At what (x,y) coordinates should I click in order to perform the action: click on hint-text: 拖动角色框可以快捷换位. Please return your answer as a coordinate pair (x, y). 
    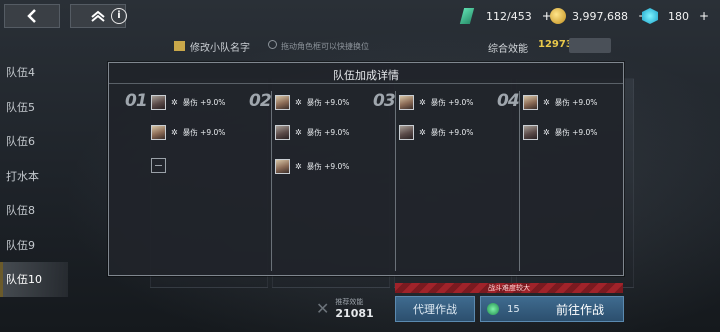
    Looking at the image, I should click on (325, 46).